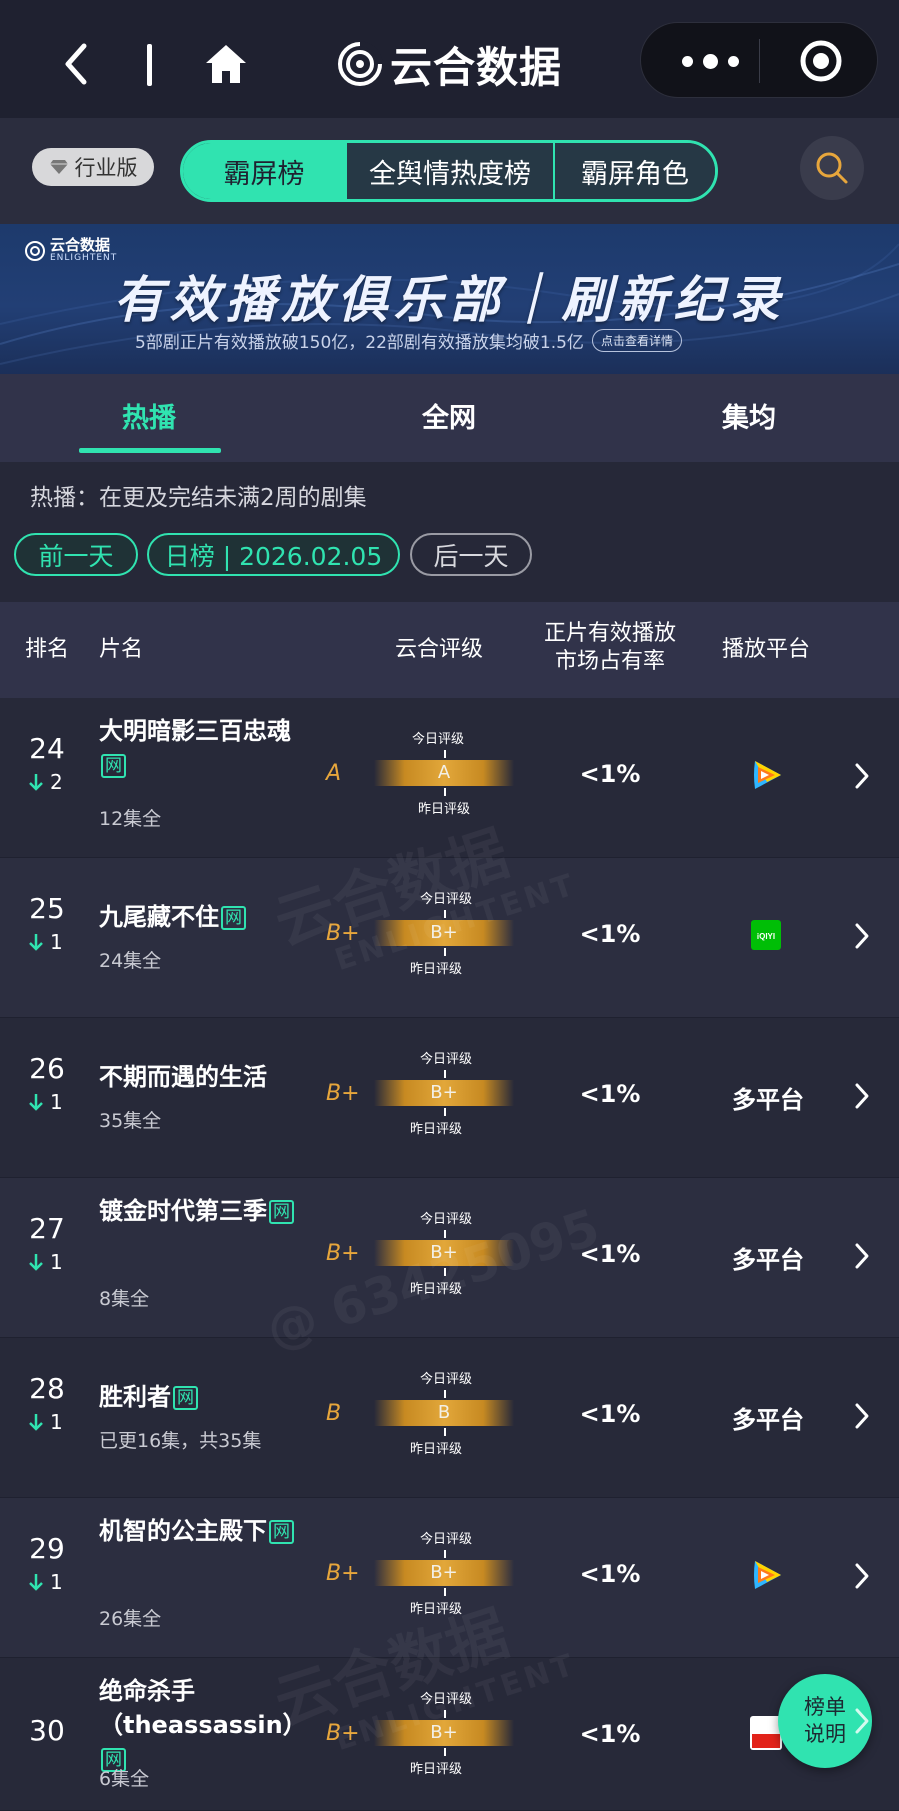  What do you see at coordinates (76, 554) in the screenshot?
I see `prev-day-button: 前一天` at bounding box center [76, 554].